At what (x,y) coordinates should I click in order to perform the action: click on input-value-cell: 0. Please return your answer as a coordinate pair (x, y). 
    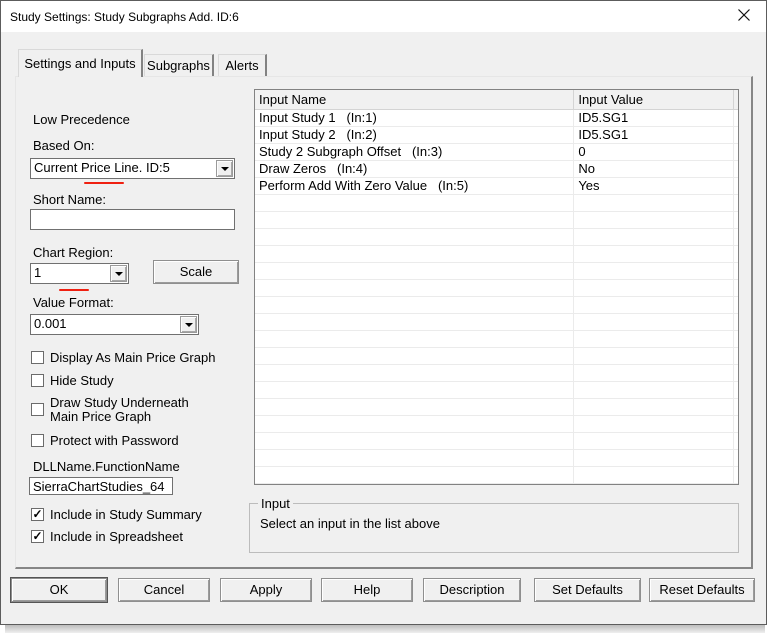
    Looking at the image, I should click on (654, 152).